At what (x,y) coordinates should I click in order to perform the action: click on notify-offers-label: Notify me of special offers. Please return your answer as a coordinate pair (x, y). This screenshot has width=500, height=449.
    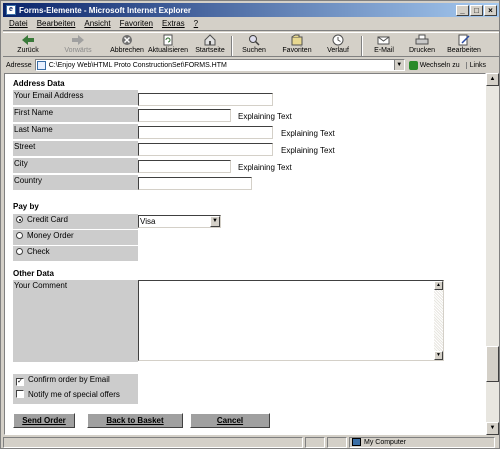
    Looking at the image, I should click on (74, 394).